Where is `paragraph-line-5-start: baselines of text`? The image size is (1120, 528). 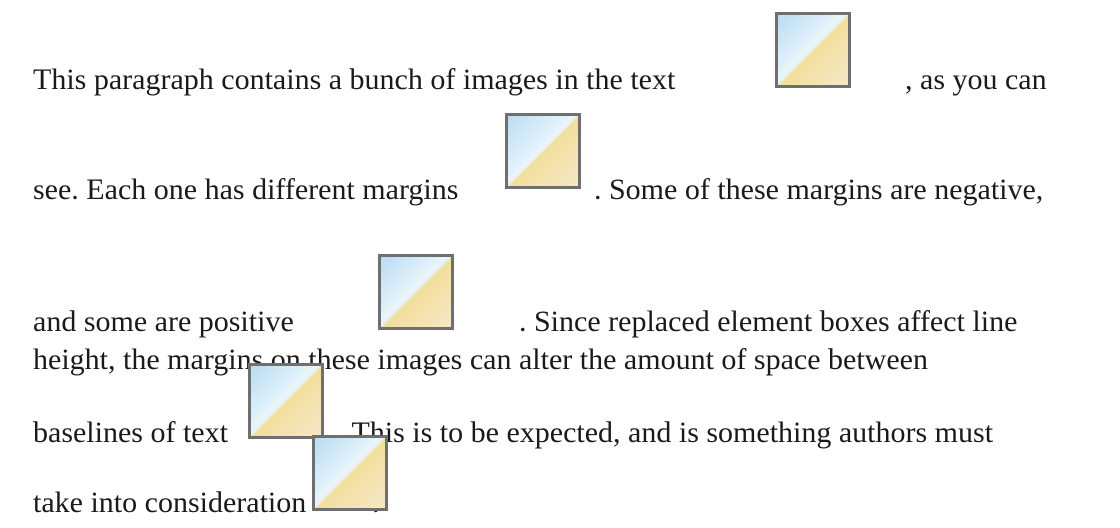 paragraph-line-5-start: baselines of text is located at coordinates (130, 432).